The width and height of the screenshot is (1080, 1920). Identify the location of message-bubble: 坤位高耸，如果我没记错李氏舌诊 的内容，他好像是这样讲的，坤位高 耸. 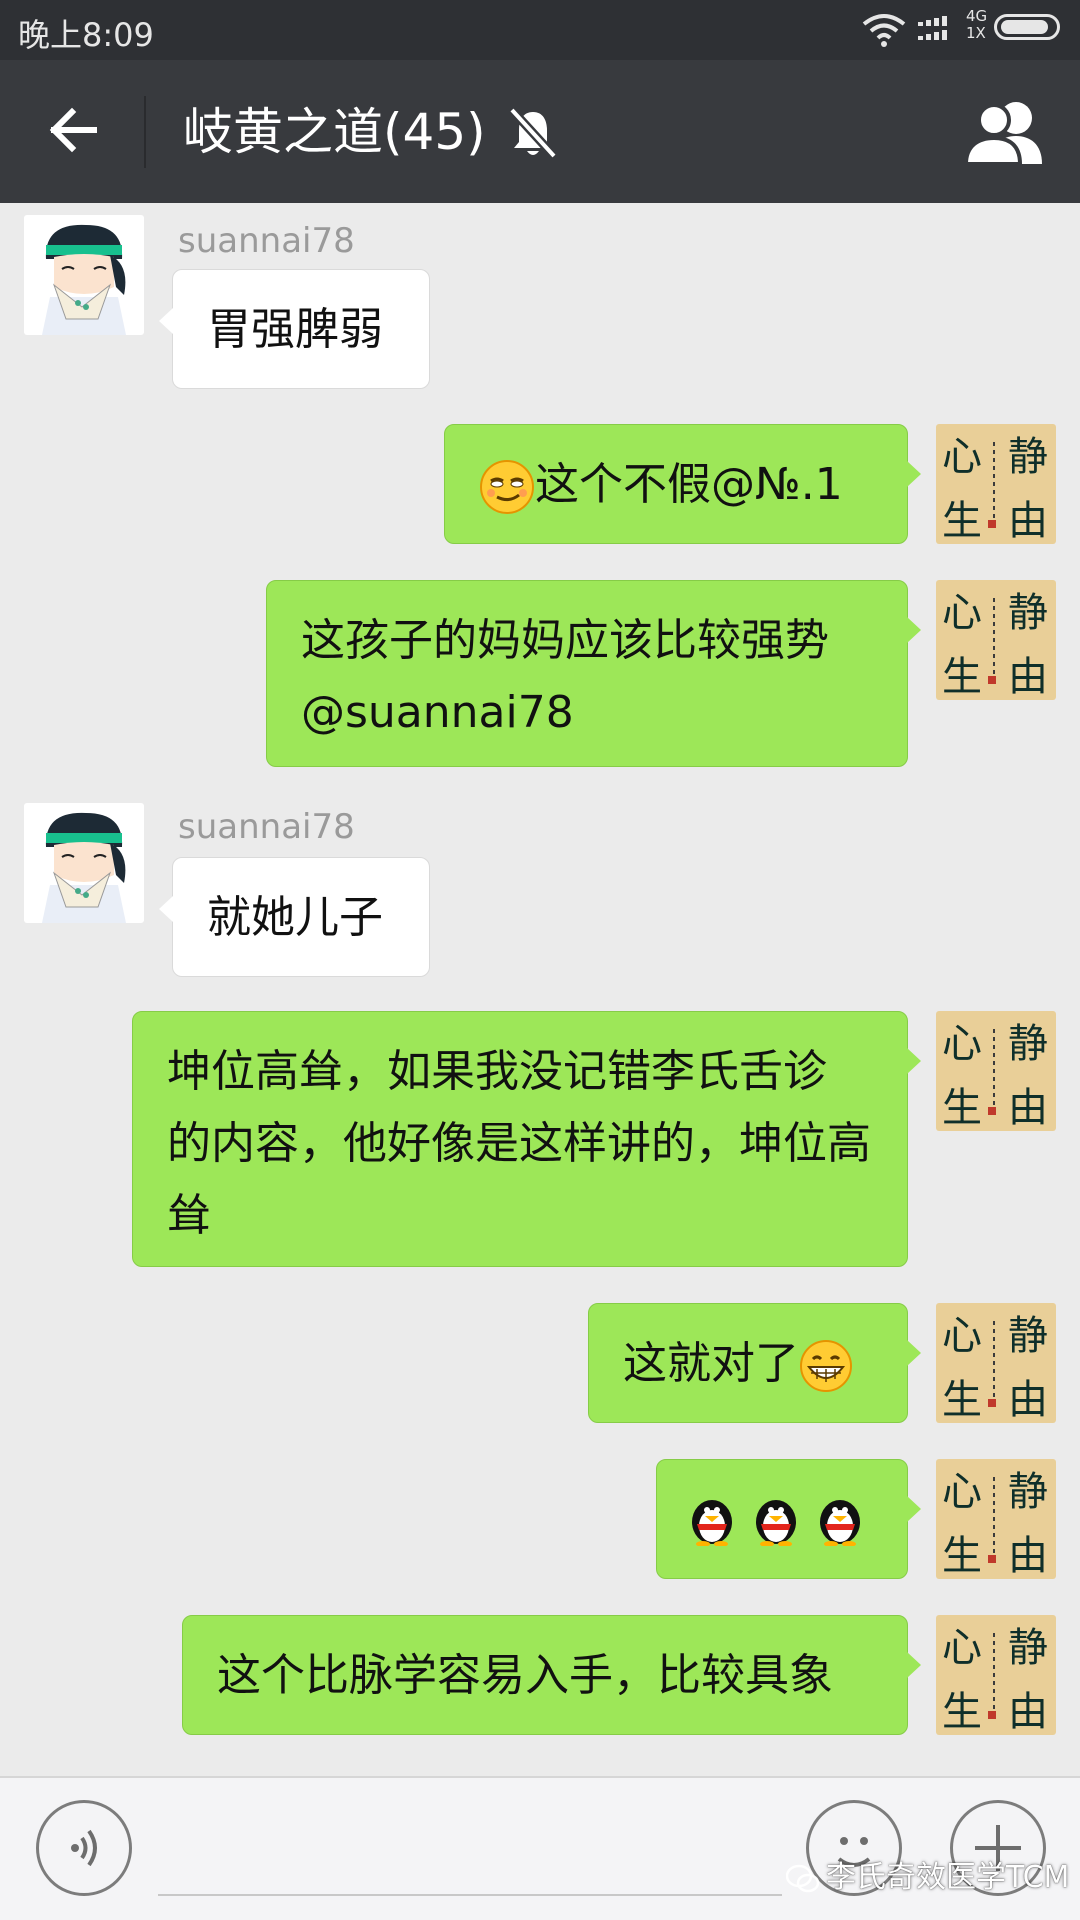
(526, 1139).